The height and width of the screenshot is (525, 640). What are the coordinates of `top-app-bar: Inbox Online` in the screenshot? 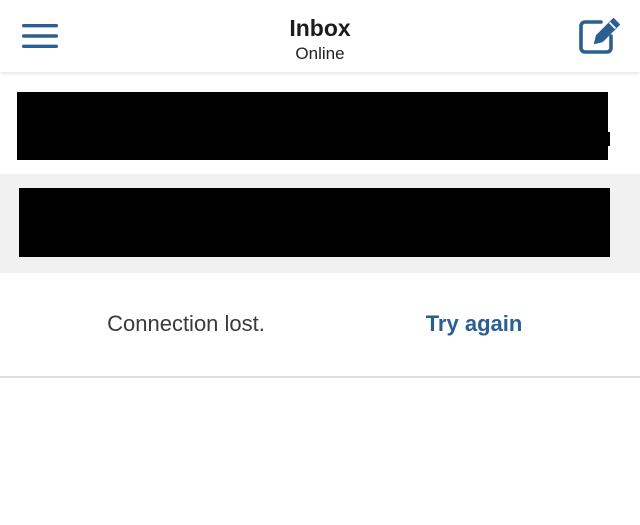 It's located at (320, 36).